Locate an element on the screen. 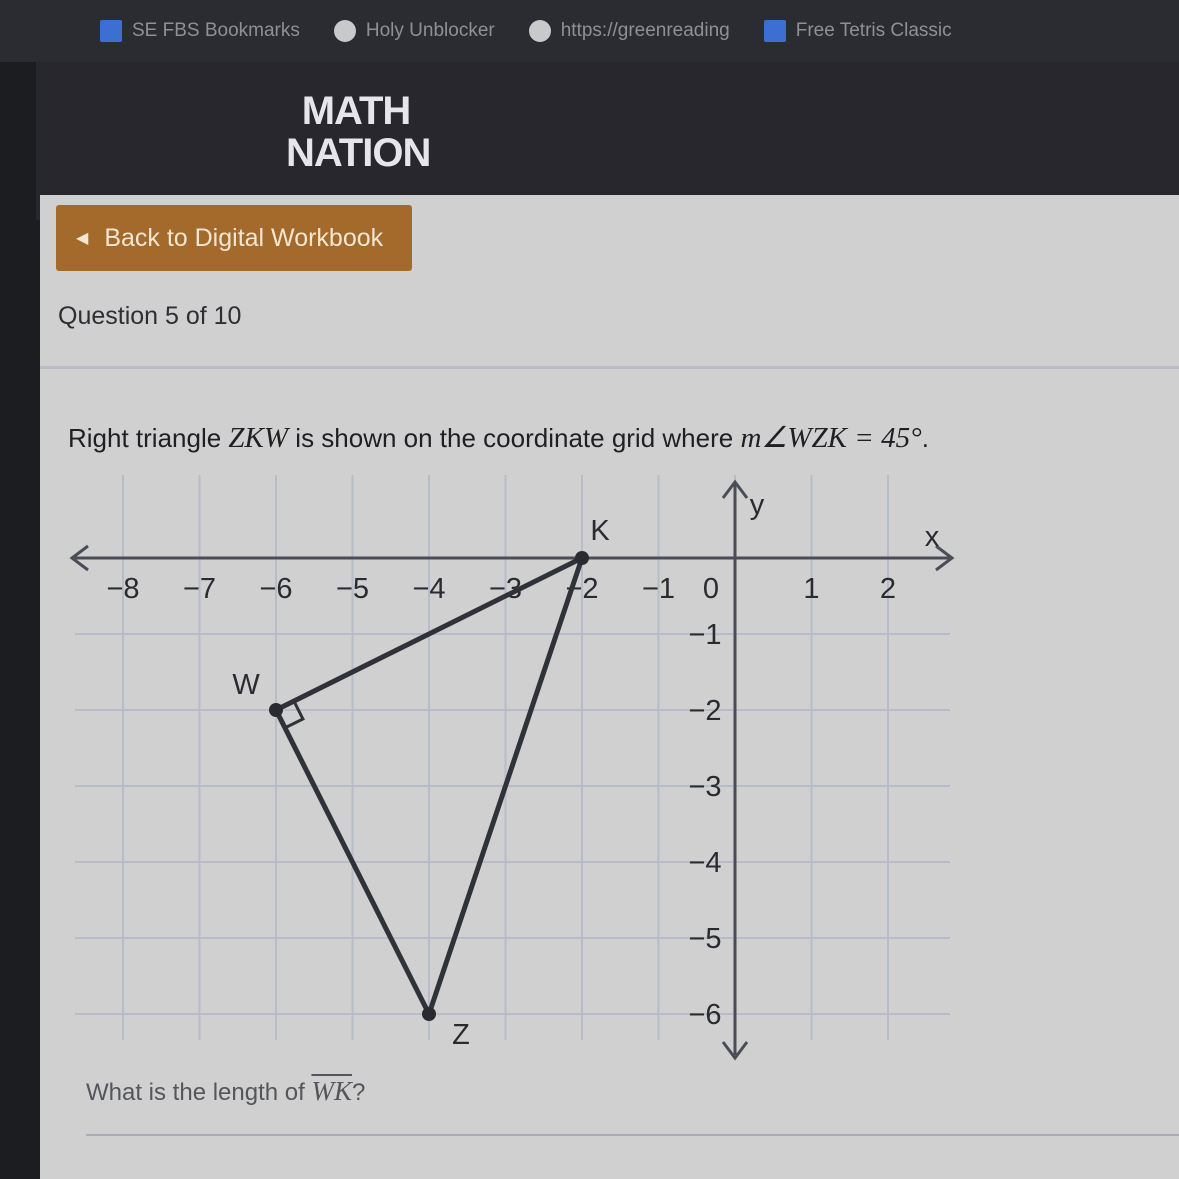 This screenshot has height=1179, width=1179. back-to-workbook-button: ◀ Back to Digital Workbook is located at coordinates (234, 238).